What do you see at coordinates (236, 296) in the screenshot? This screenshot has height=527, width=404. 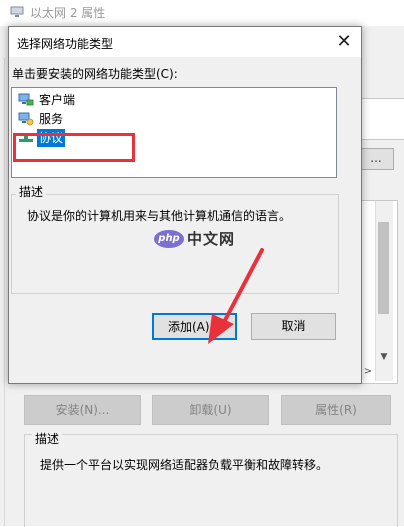 I see `annotation-arrow-icon` at bounding box center [236, 296].